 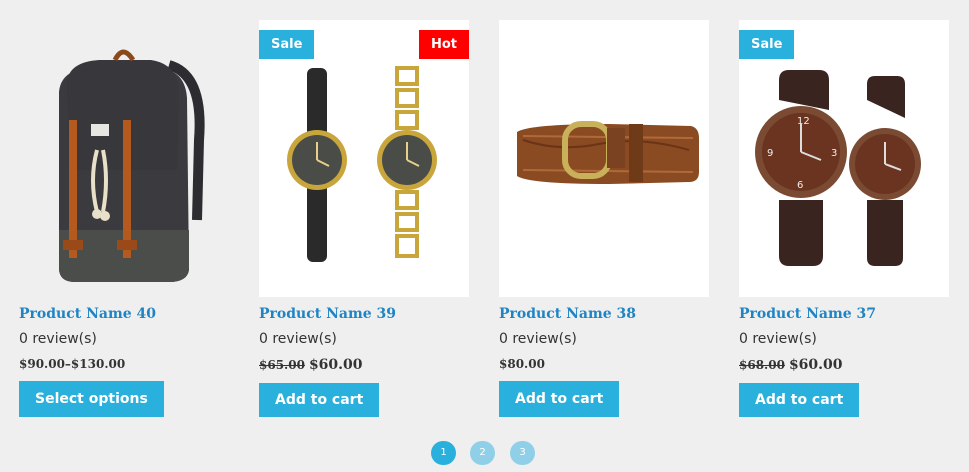 I want to click on product-image-belt, so click(x=604, y=158).